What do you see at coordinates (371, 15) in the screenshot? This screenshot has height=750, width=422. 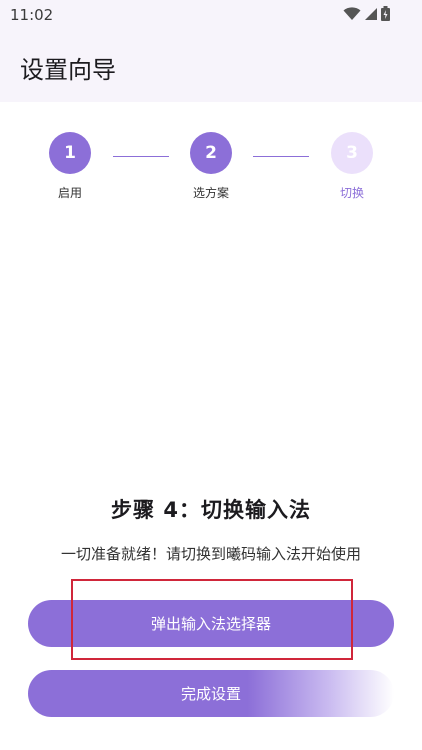 I see `signal-icon` at bounding box center [371, 15].